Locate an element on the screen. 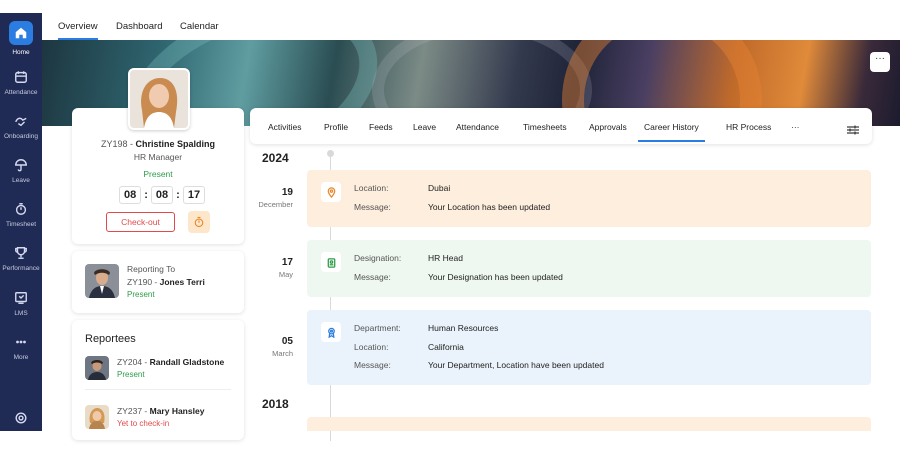 The image size is (900, 450). timer-icon-button is located at coordinates (199, 222).